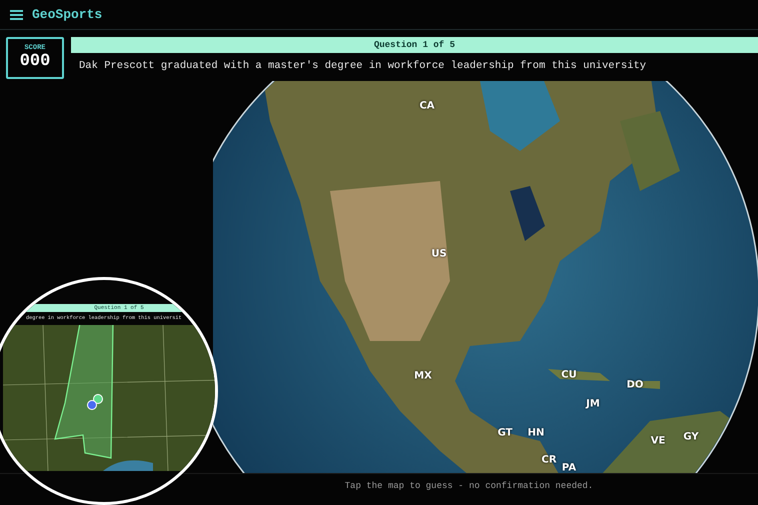 The image size is (758, 505). I want to click on country-label: DO, so click(635, 385).